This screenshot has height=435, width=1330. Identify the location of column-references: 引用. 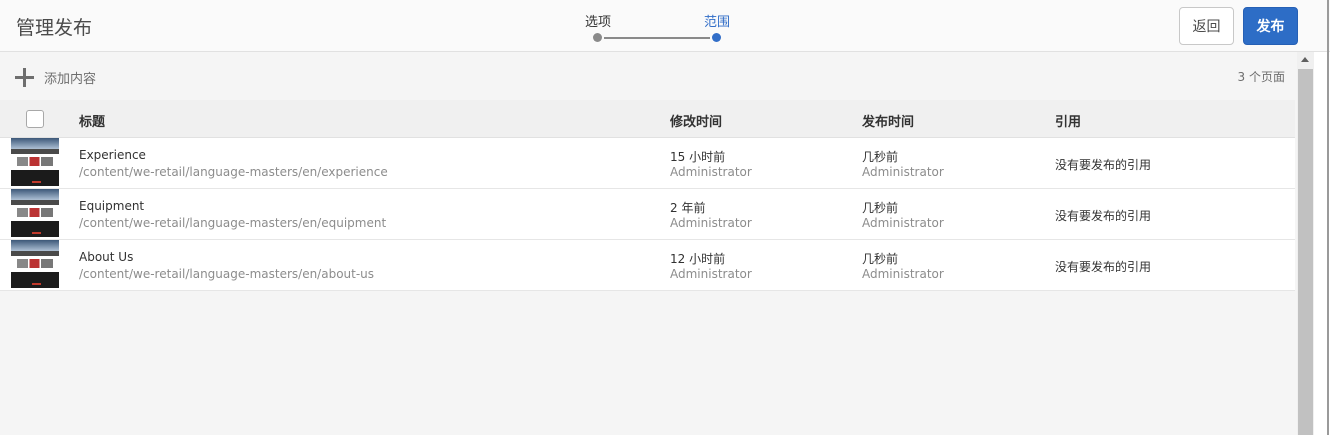
(1068, 120).